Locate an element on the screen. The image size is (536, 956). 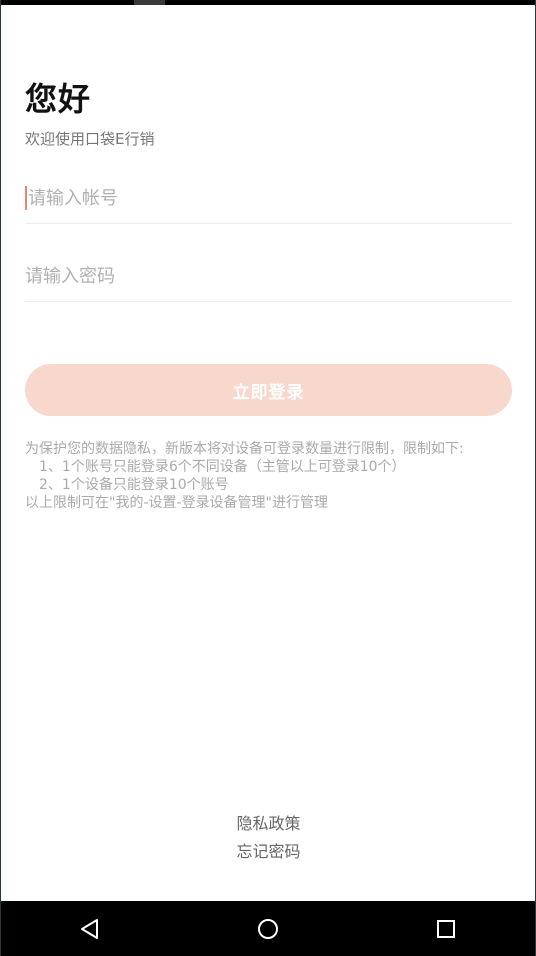
nav-recents-button is located at coordinates (446, 928).